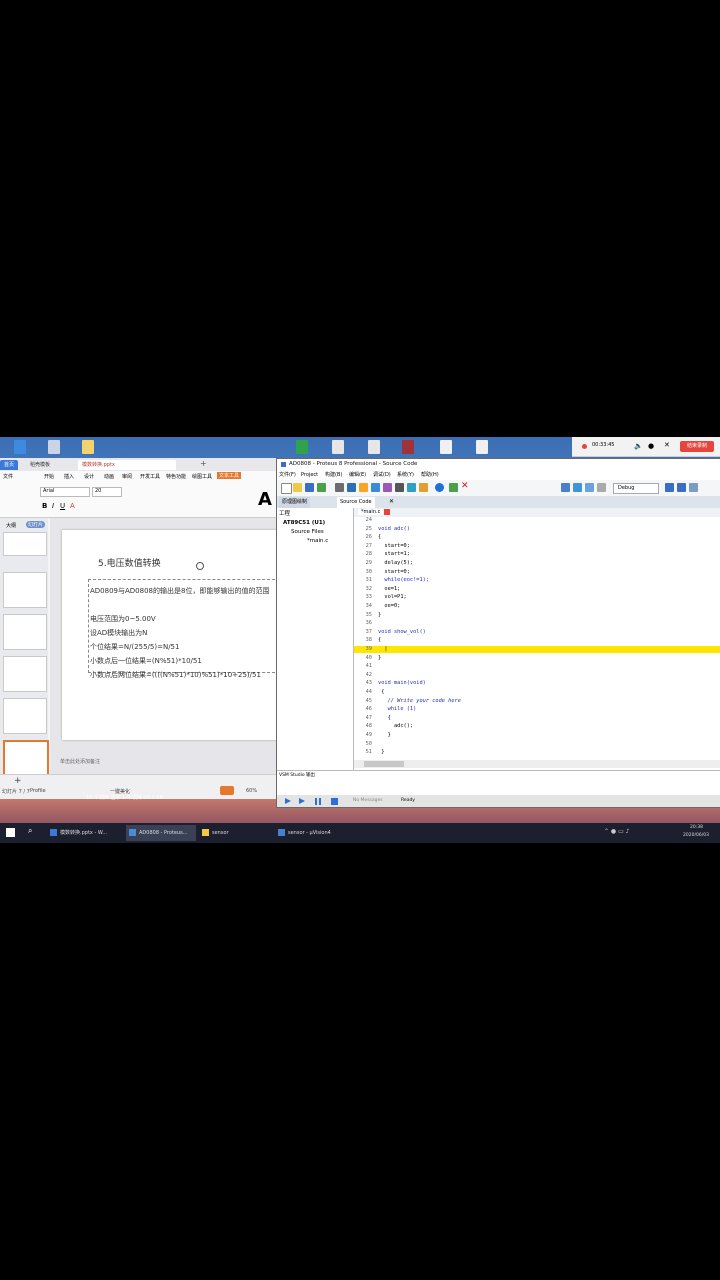 The height and width of the screenshot is (1280, 720). What do you see at coordinates (357, 475) in the screenshot?
I see `menu-edit: 编辑(E)` at bounding box center [357, 475].